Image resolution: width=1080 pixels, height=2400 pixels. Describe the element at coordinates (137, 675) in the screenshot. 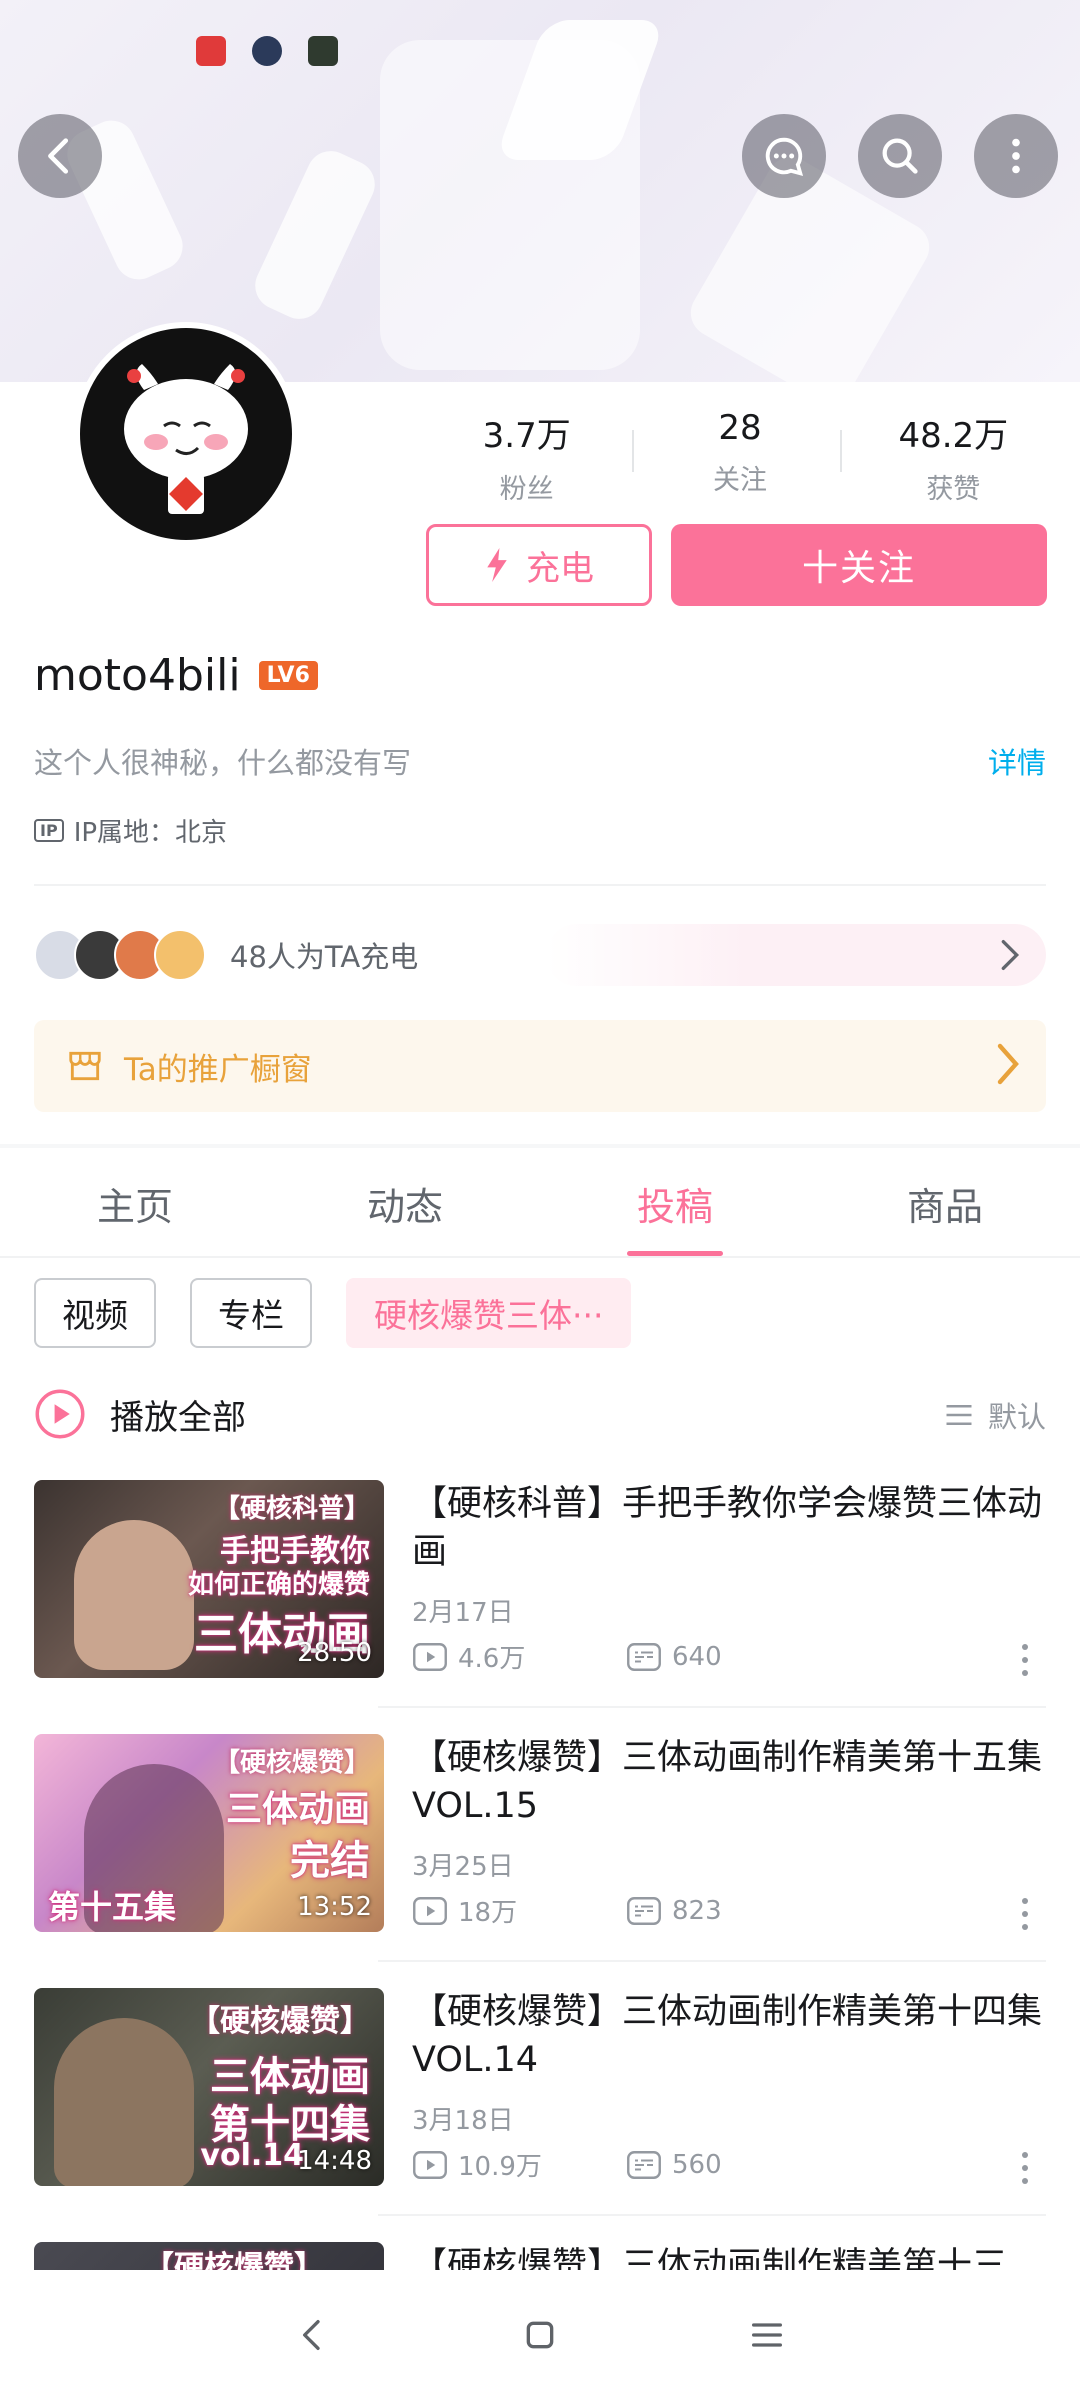

I see `username: moto4bili` at that location.